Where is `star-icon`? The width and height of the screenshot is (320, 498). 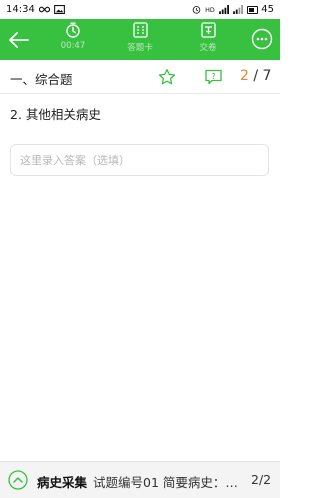
star-icon is located at coordinates (167, 77).